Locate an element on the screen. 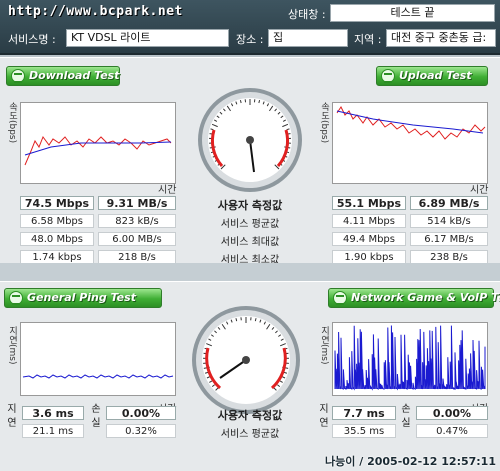 The width and height of the screenshot is (500, 471). ping-test-button: General Ping Test is located at coordinates (83, 298).